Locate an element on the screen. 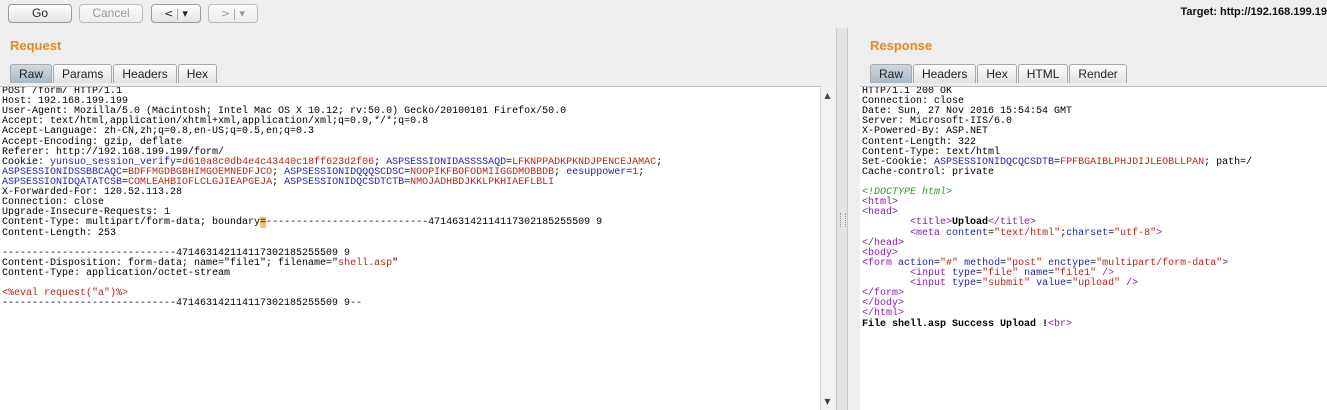 The width and height of the screenshot is (1327, 410). response-tab-render: Render is located at coordinates (1098, 73).